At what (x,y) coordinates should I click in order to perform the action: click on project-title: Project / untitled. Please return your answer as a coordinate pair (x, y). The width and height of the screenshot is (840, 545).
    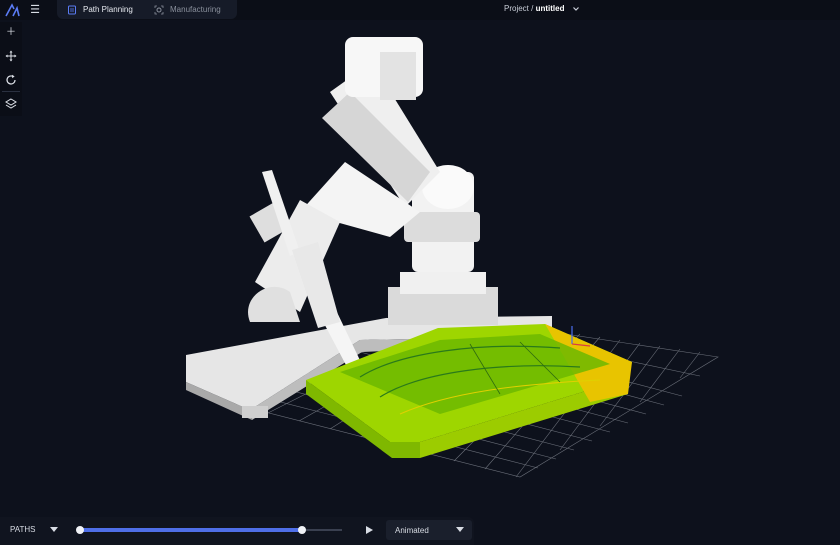
    Looking at the image, I should click on (534, 8).